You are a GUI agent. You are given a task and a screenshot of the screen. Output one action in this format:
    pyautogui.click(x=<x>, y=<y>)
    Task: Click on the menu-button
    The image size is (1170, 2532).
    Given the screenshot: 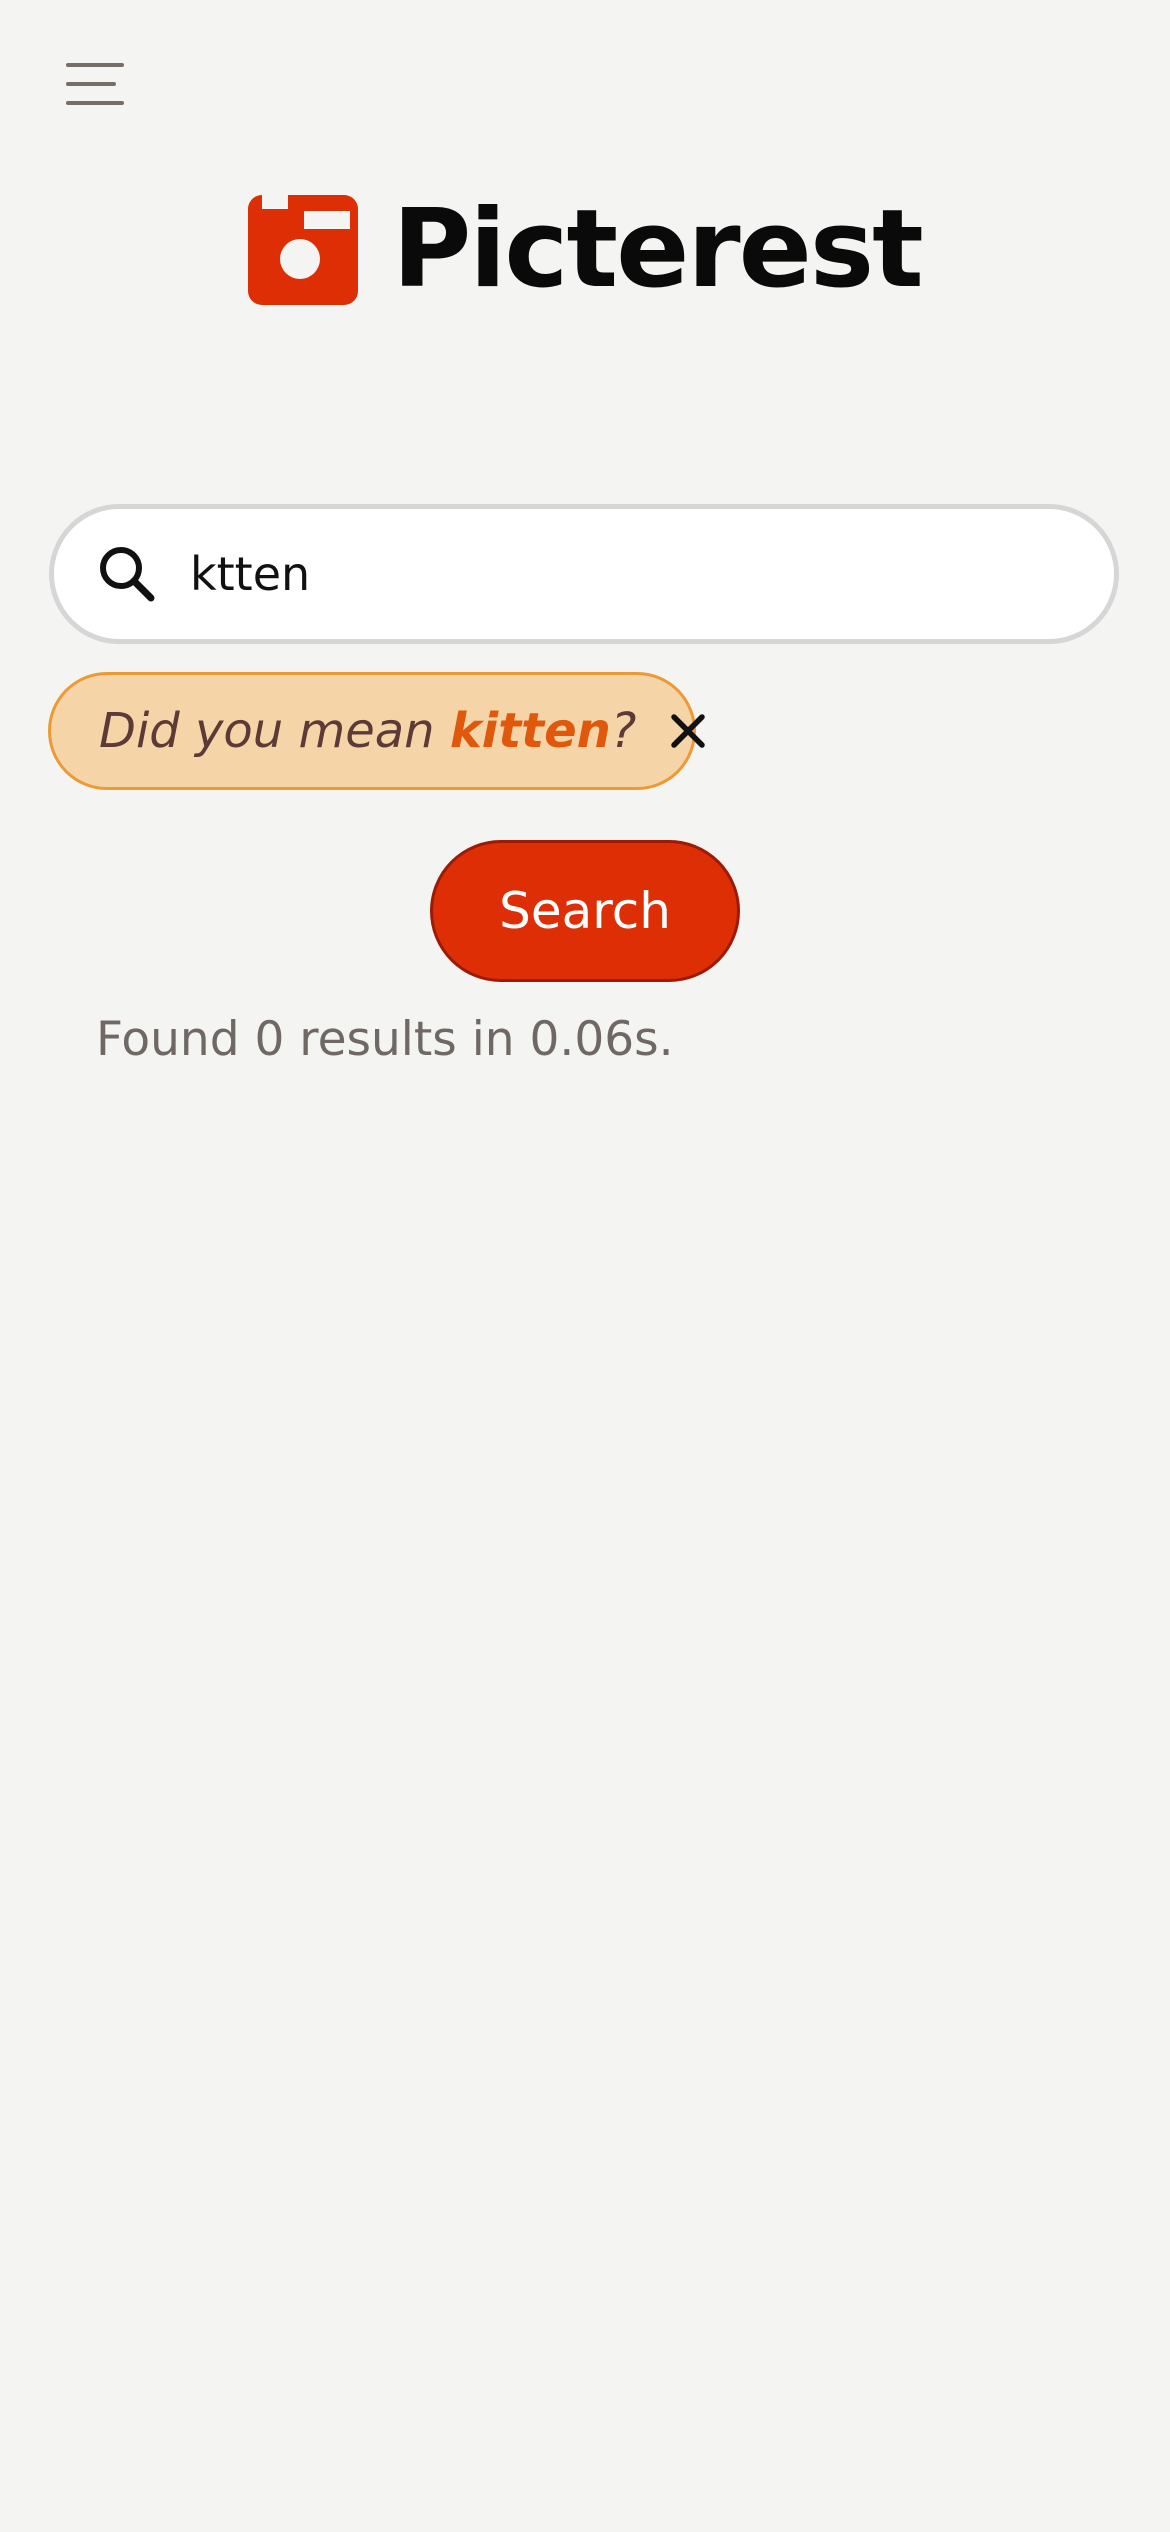 What is the action you would take?
    pyautogui.click(x=96, y=84)
    